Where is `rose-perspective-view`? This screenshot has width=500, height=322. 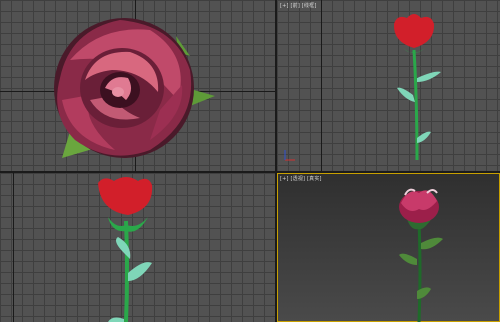 rose-perspective-view is located at coordinates (421, 255).